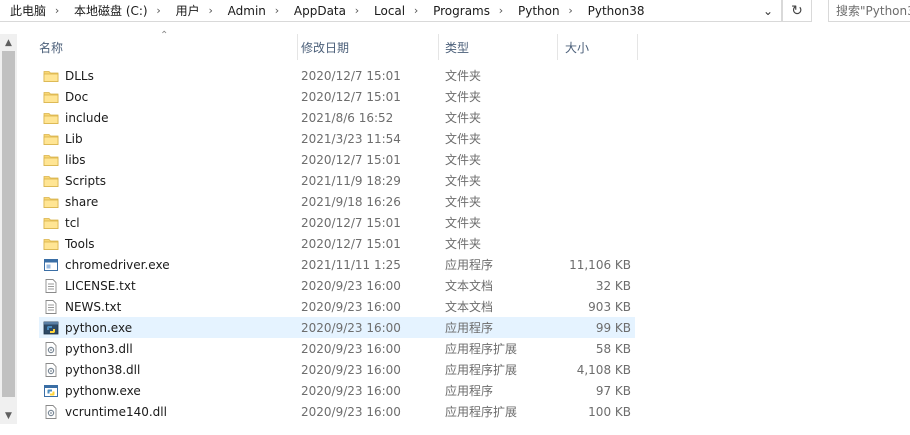  What do you see at coordinates (368, 47) in the screenshot?
I see `column-header-modified: 修改日期` at bounding box center [368, 47].